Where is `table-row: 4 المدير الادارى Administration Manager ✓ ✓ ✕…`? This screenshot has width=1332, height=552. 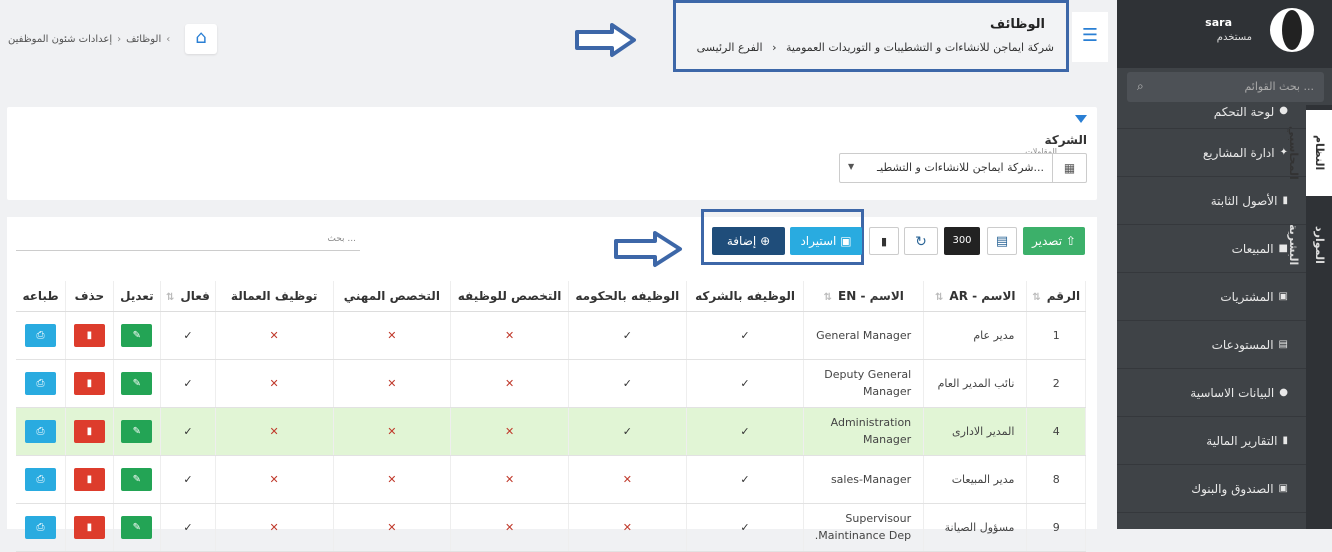 table-row: 4 المدير الادارى Administration Manager ✓ ✓ ✕… is located at coordinates (551, 431).